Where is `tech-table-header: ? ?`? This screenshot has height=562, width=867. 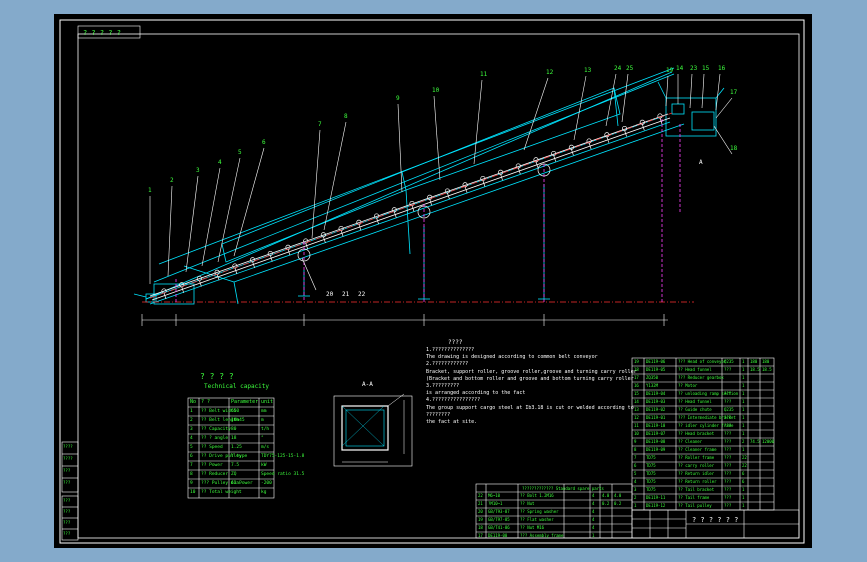
tech-table-header: ? ? is located at coordinates (206, 402).